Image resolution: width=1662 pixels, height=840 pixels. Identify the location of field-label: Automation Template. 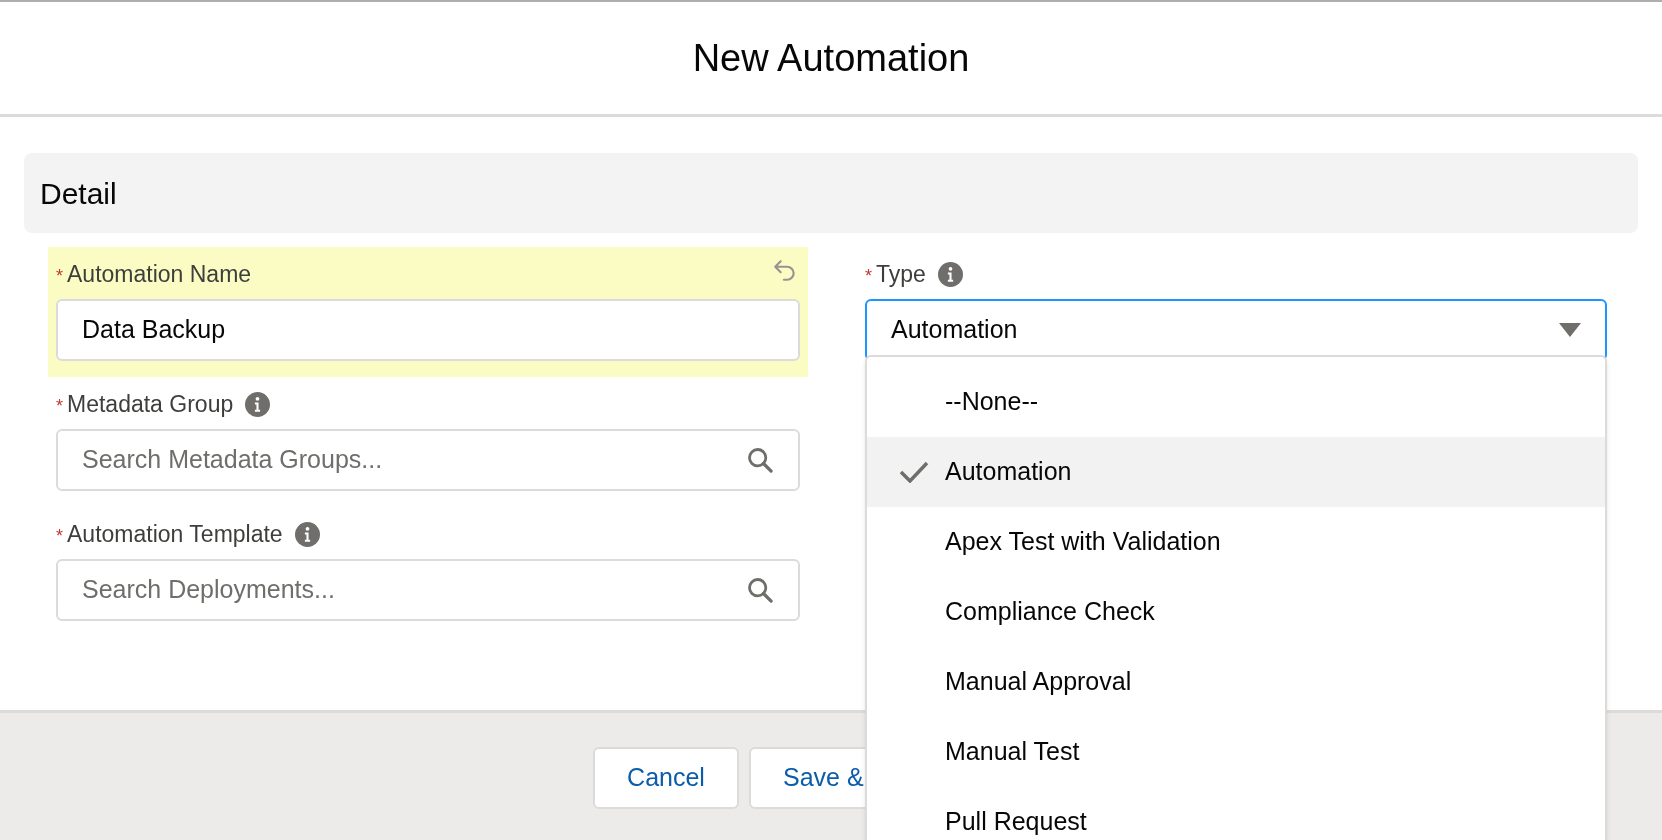
(175, 534).